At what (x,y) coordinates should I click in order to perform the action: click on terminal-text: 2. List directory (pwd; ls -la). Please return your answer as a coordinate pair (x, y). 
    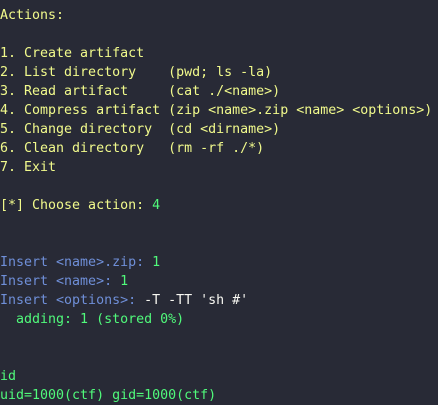
    Looking at the image, I should click on (136, 72).